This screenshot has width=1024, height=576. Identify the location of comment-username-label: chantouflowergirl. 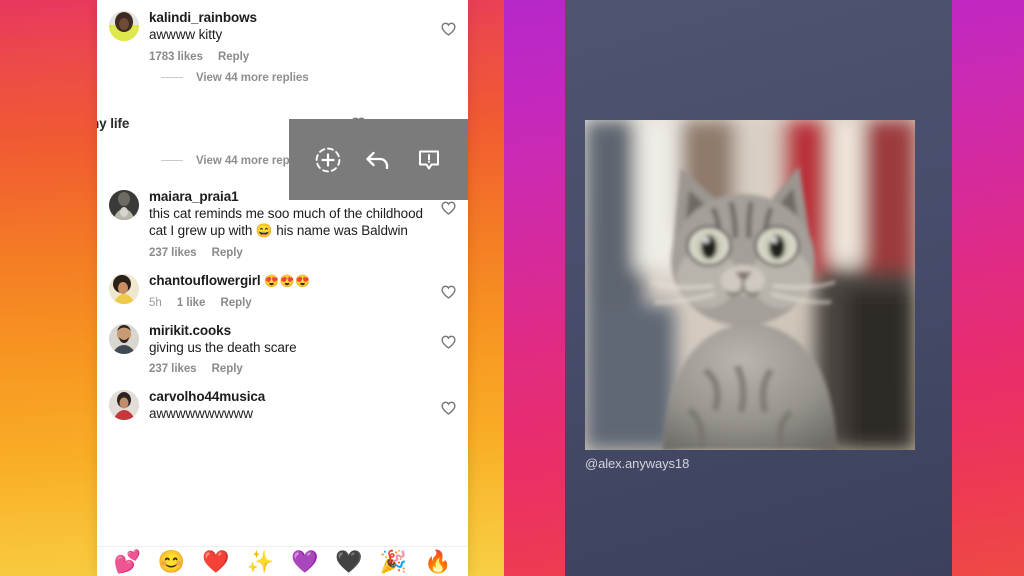
(205, 280).